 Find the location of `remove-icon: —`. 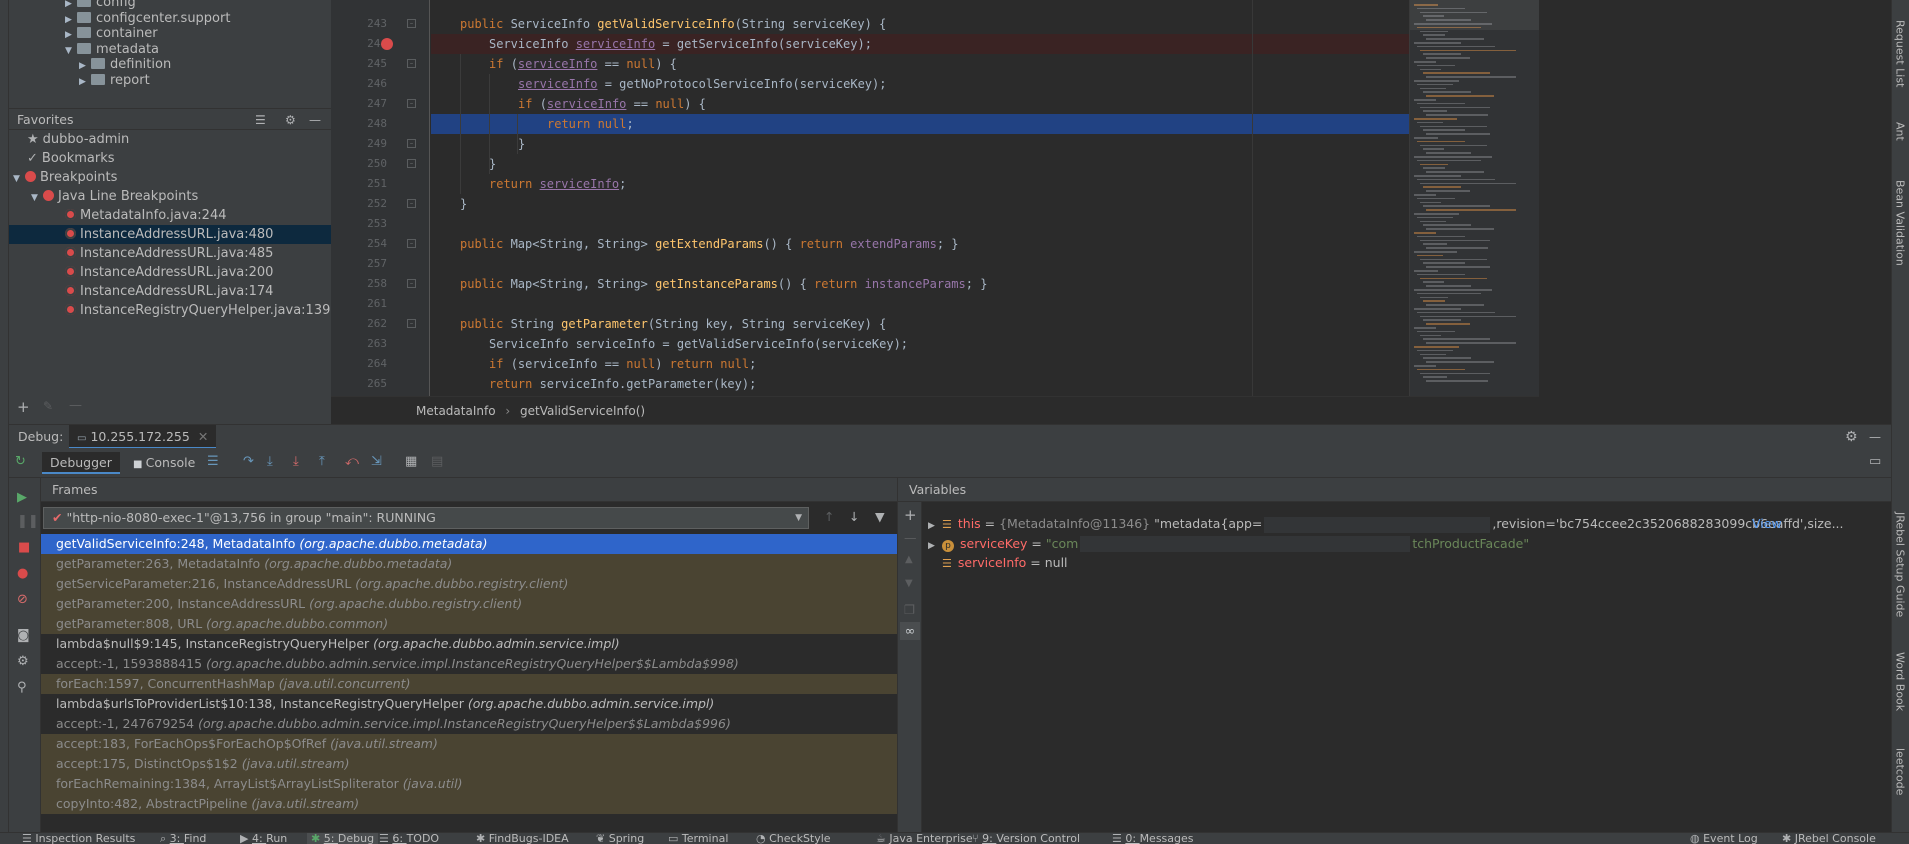

remove-icon: — is located at coordinates (75, 405).